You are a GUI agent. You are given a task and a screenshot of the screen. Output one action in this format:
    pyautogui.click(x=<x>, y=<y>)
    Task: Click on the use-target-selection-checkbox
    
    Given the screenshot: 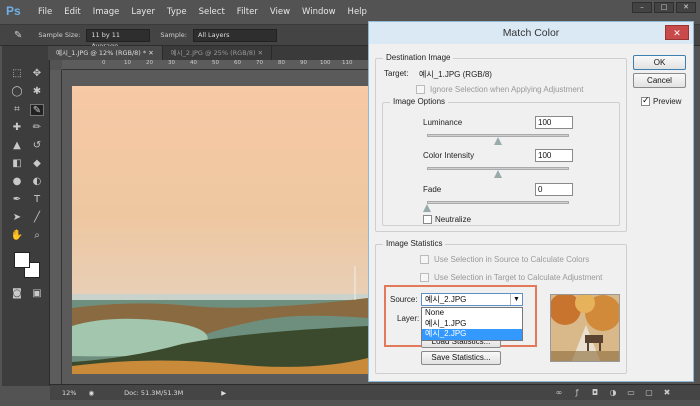 What is the action you would take?
    pyautogui.click(x=424, y=277)
    